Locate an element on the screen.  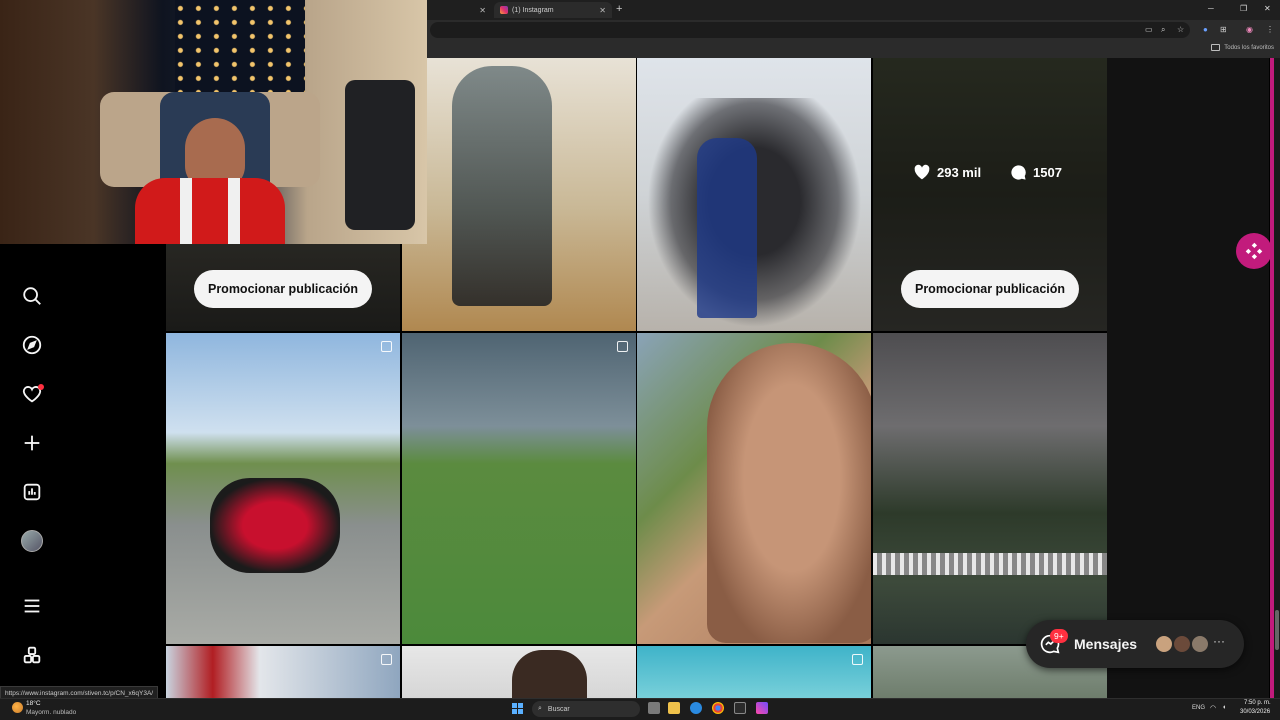
night-window is located at coordinates (240, 47).